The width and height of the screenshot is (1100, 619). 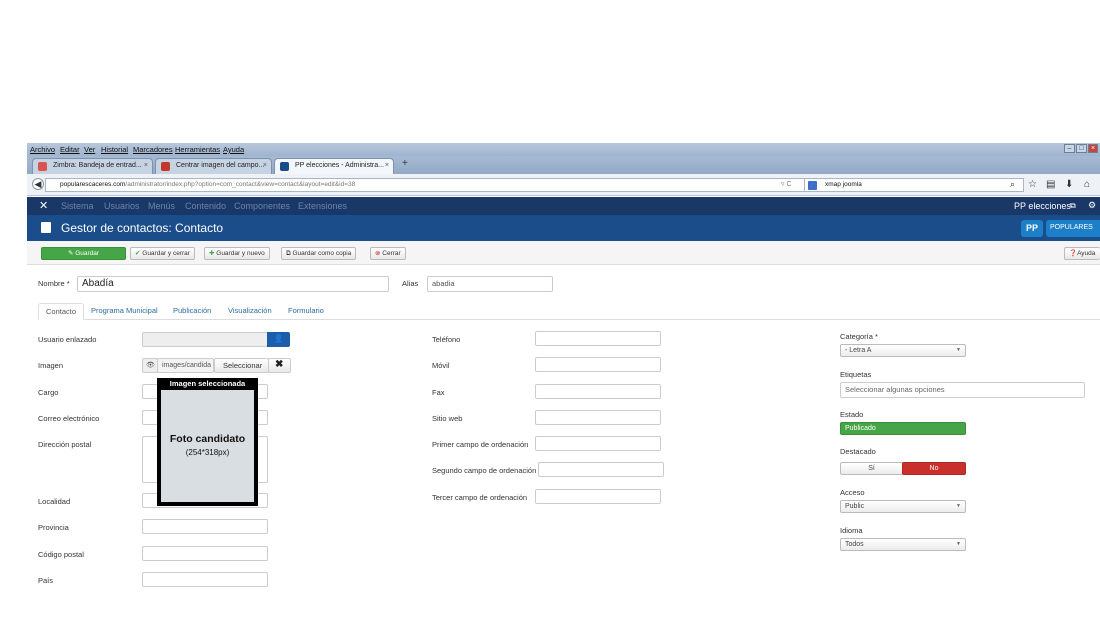 What do you see at coordinates (162, 253) in the screenshot?
I see `save-close-button: ✔ Guardar y cerrar` at bounding box center [162, 253].